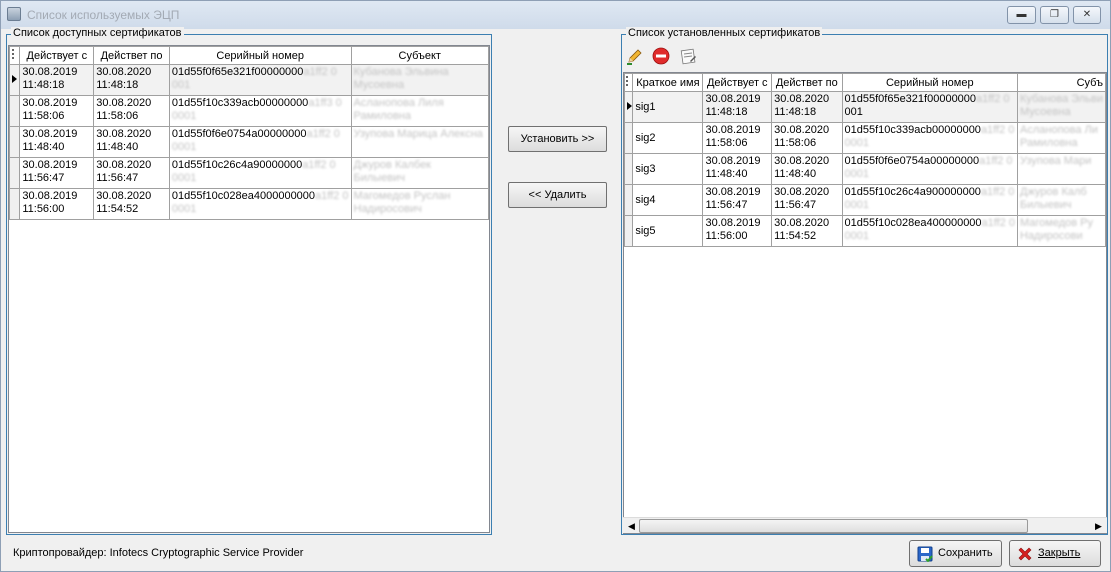  What do you see at coordinates (260, 173) in the screenshot?
I see `serial-cell: 01d55f10c26c4a90000000a1ff2 0 0001` at bounding box center [260, 173].